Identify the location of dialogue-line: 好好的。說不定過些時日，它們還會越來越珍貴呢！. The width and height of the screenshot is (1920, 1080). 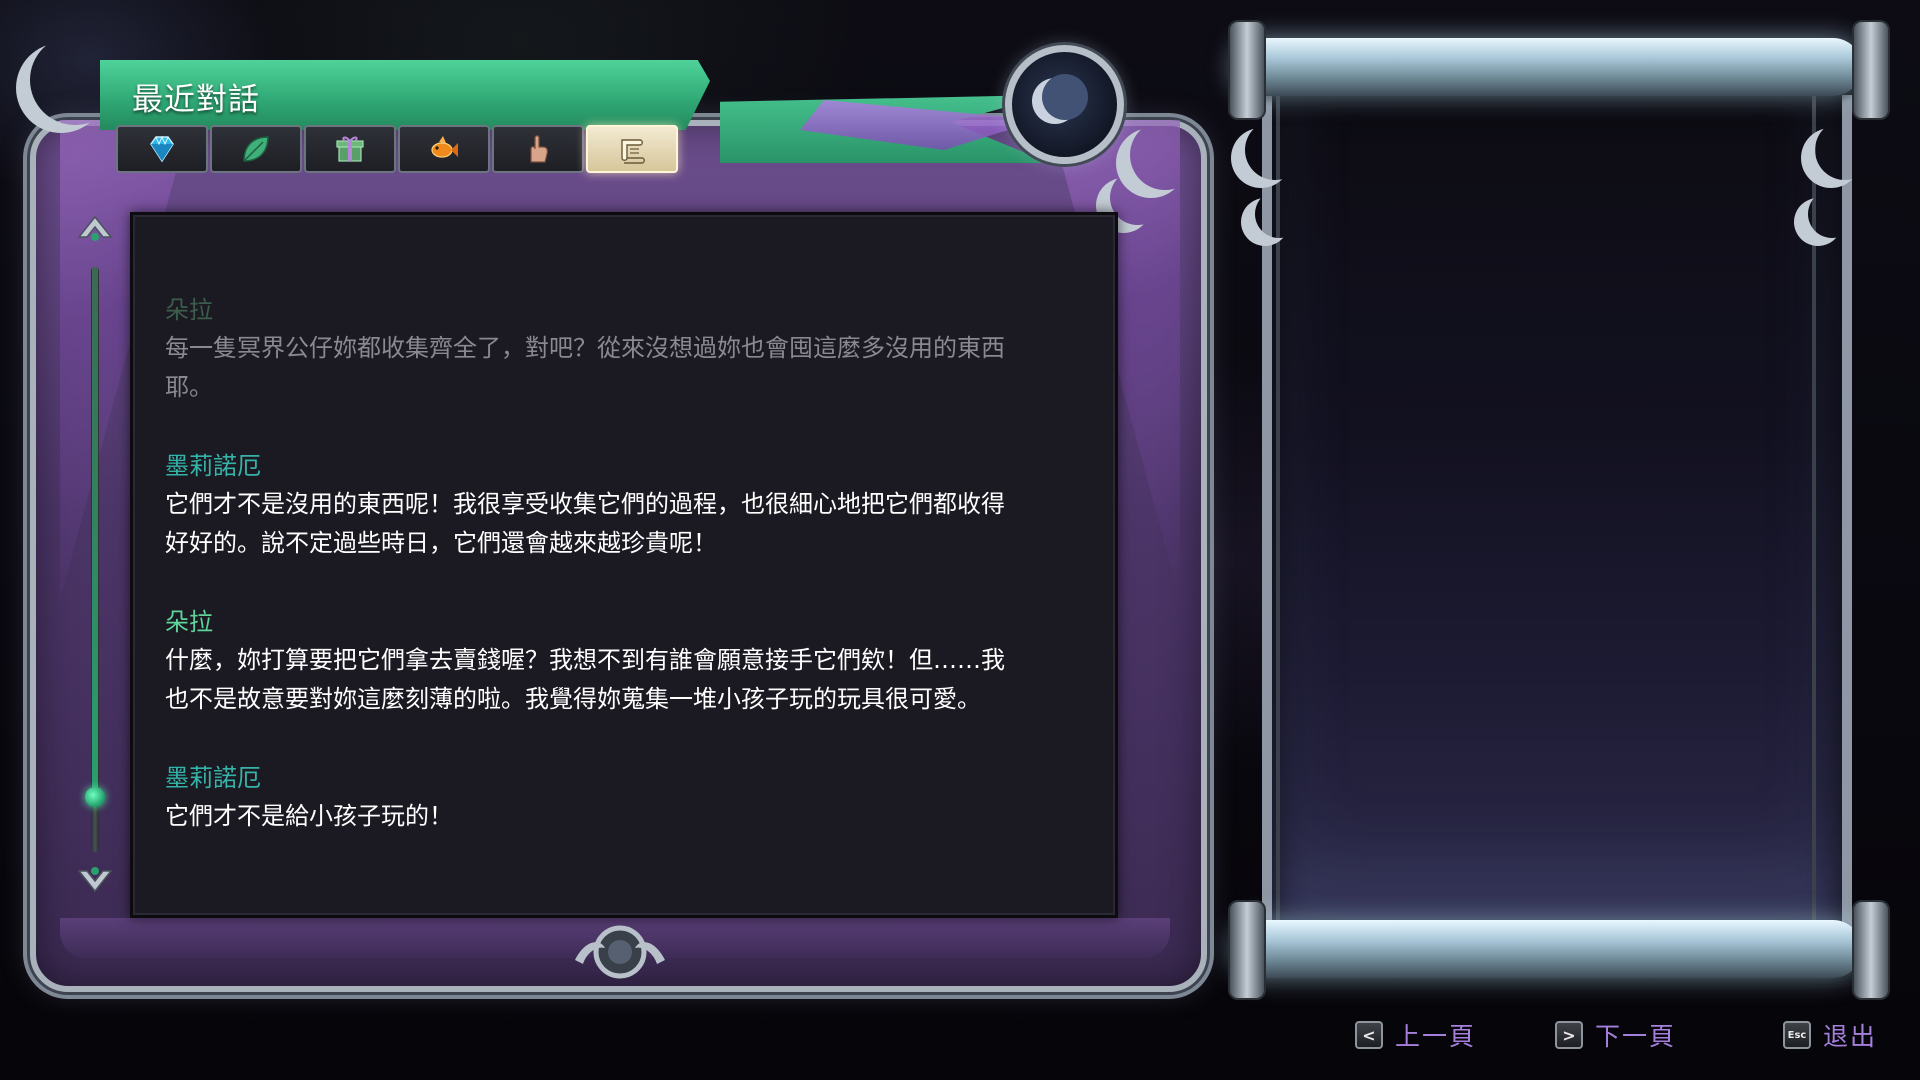
(441, 543).